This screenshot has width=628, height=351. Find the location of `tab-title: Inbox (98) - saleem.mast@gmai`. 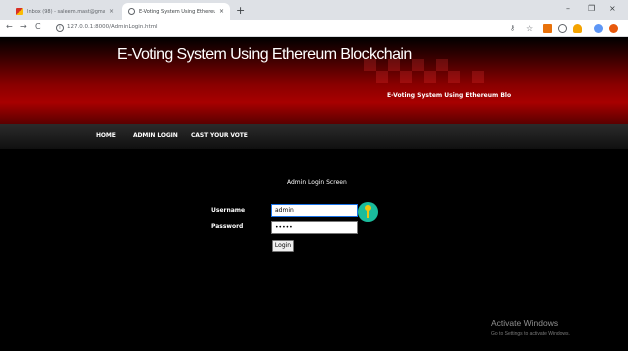

tab-title: Inbox (98) - saleem.mast@gmai is located at coordinates (66, 11).